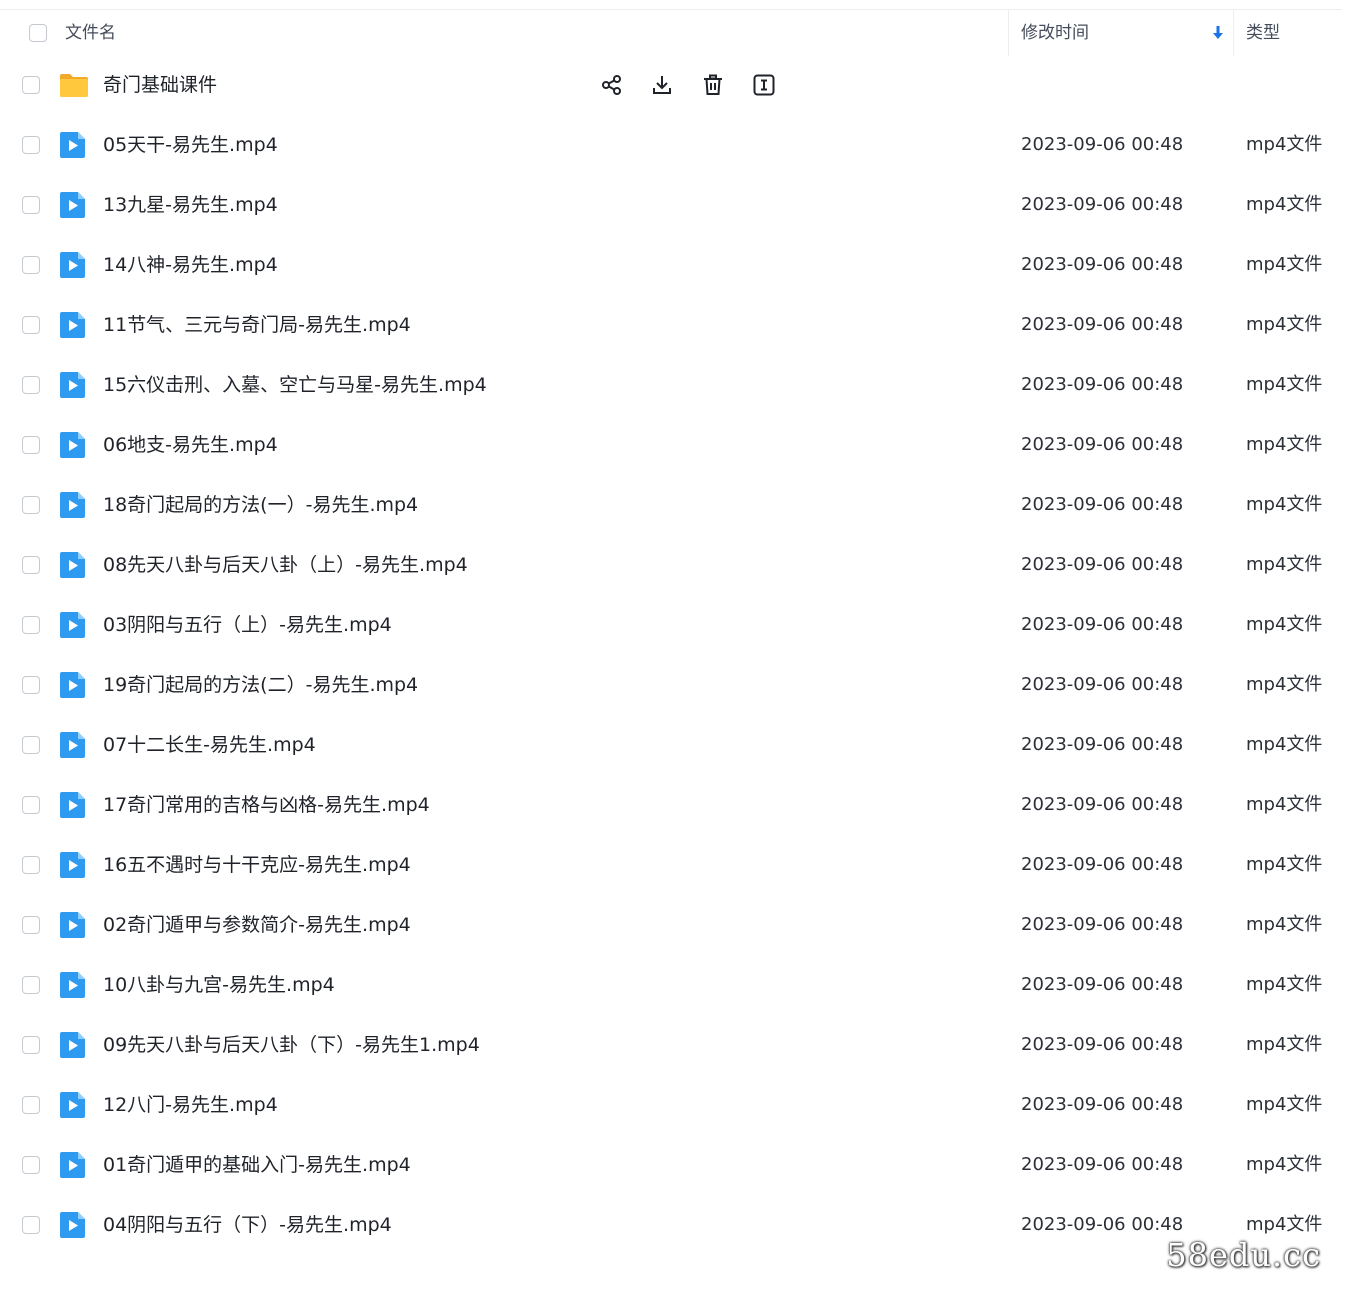  What do you see at coordinates (257, 325) in the screenshot?
I see `file-name: 11节气、三元与奇门局-易先生.mp4` at bounding box center [257, 325].